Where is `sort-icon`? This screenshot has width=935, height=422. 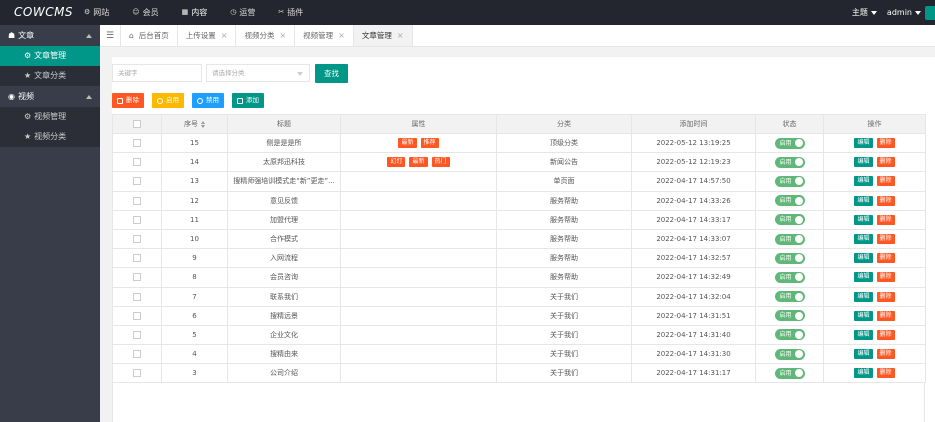 sort-icon is located at coordinates (203, 124).